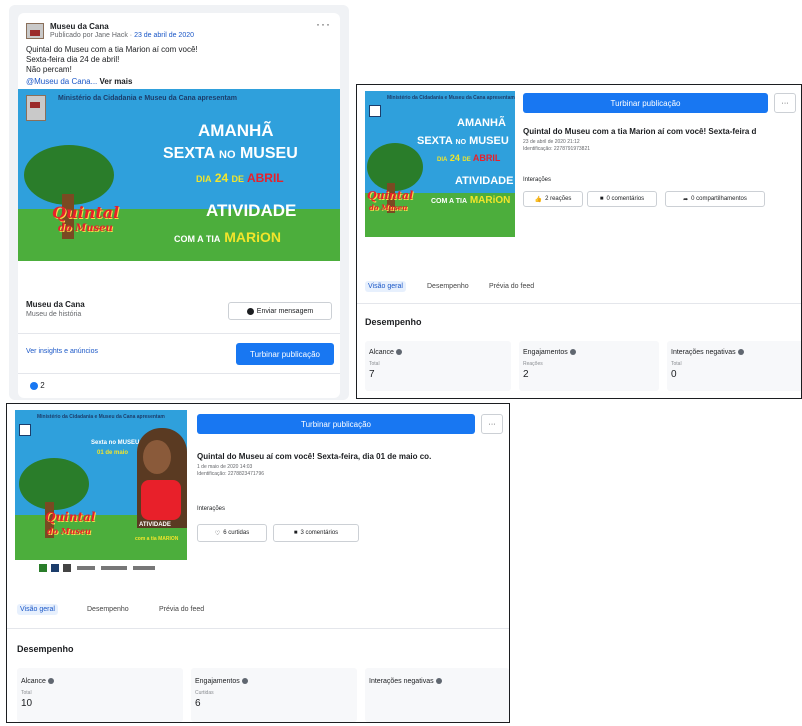 Image resolution: width=802 pixels, height=726 pixels. Describe the element at coordinates (589, 366) in the screenshot. I see `metric-engagement: Engajamentos Reações 2` at that location.